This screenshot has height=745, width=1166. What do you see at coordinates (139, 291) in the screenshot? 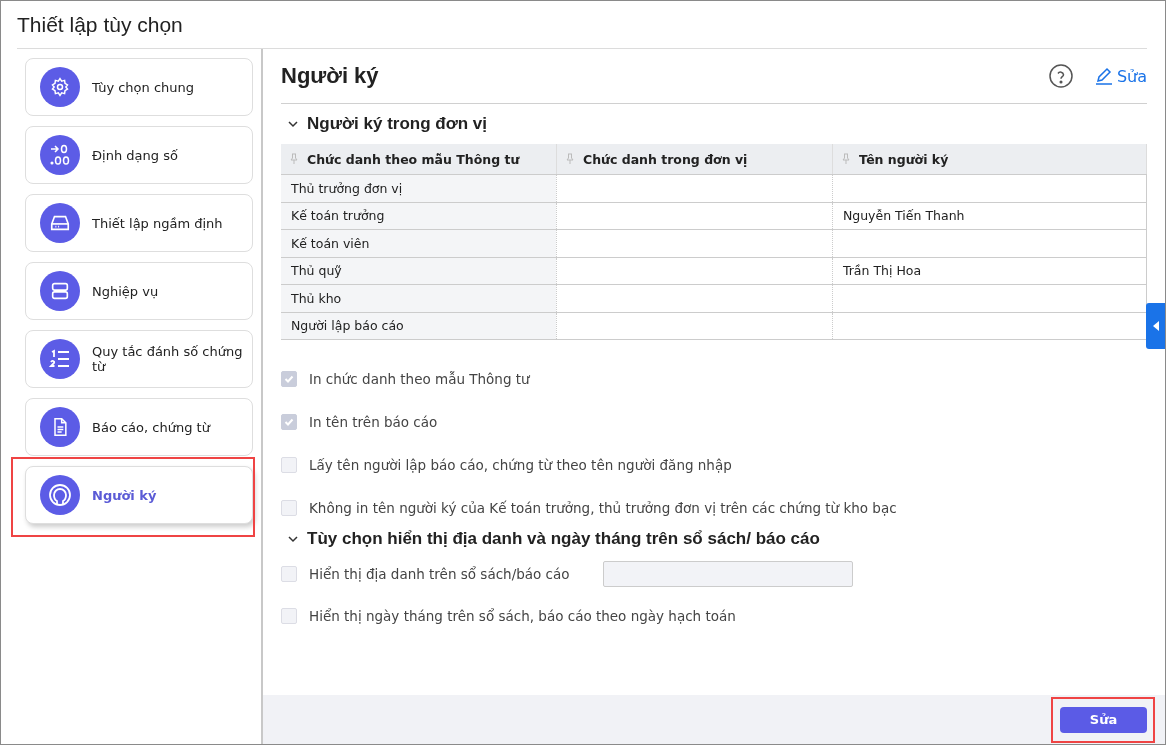
I see `sidebar-item: Nghiệp vụ` at bounding box center [139, 291].